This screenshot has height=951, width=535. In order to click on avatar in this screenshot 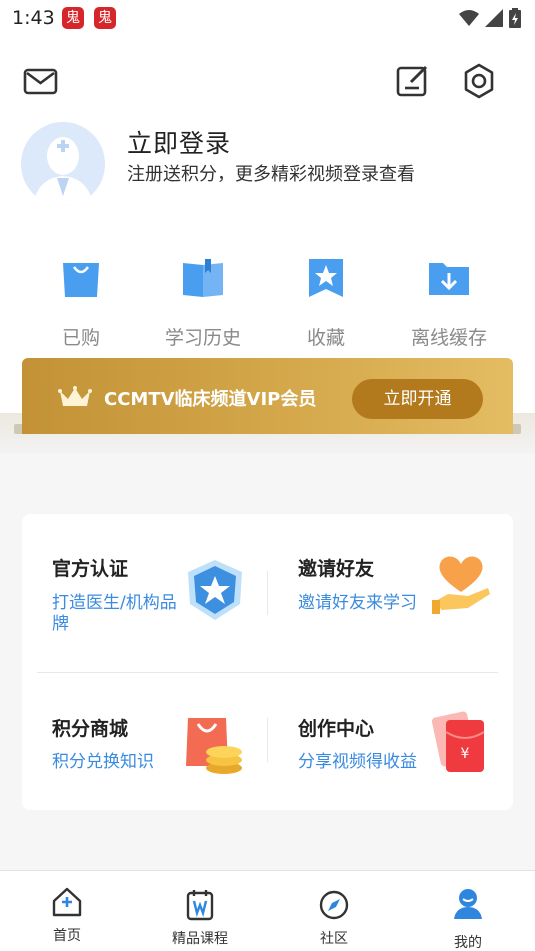, I will do `click(63, 164)`.